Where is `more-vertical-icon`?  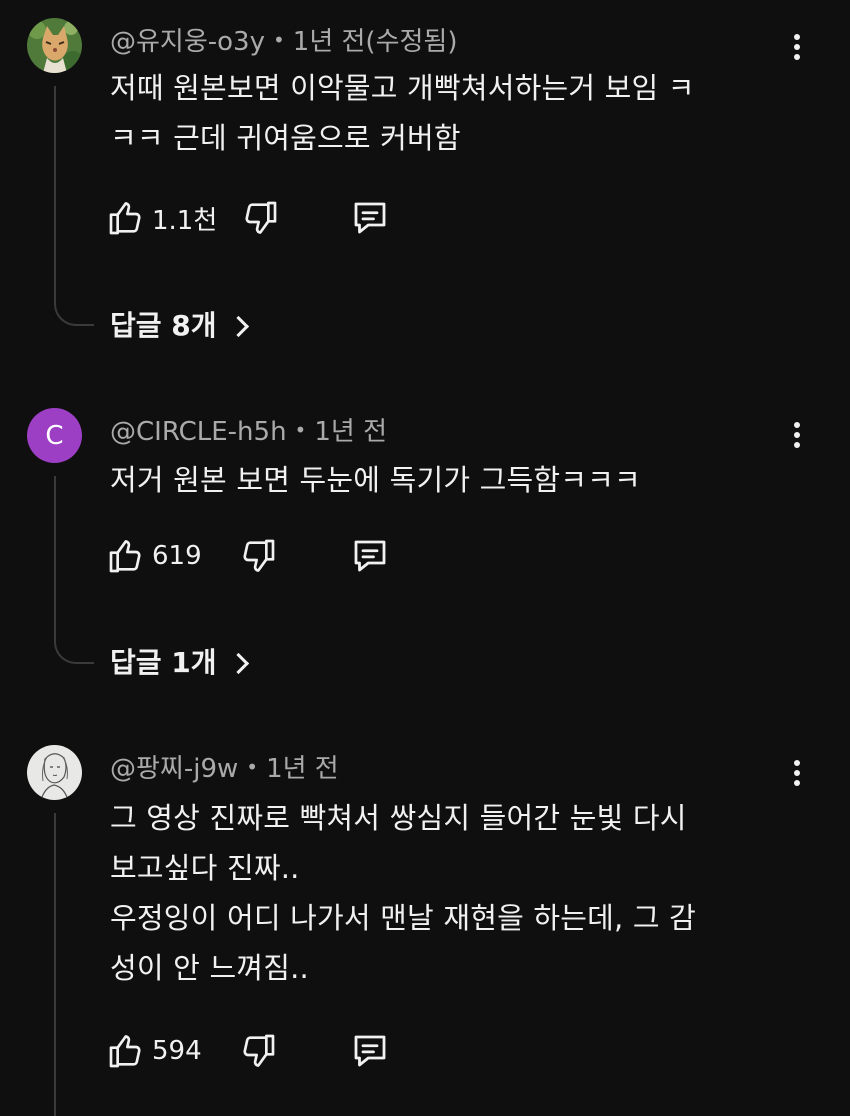 more-vertical-icon is located at coordinates (797, 773).